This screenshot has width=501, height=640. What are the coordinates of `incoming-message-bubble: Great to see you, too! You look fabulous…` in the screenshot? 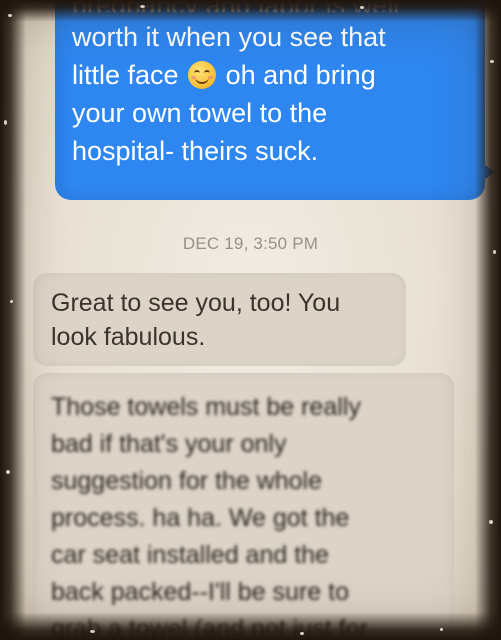 It's located at (219, 319).